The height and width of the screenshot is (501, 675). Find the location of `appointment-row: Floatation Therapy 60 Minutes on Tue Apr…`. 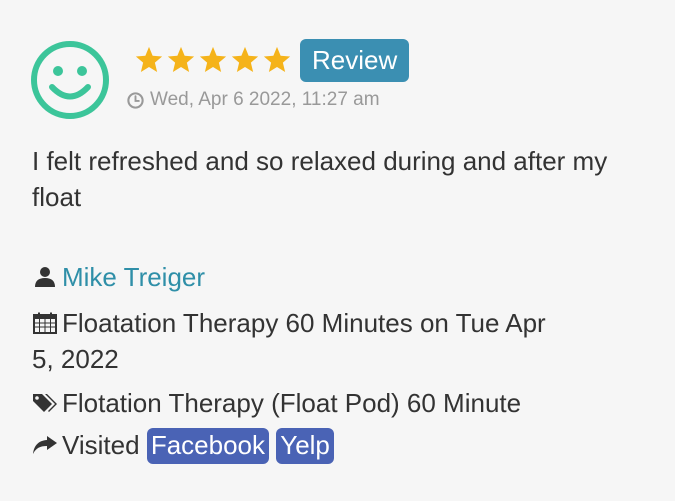

appointment-row: Floatation Therapy 60 Minutes on Tue Apr… is located at coordinates (337, 341).